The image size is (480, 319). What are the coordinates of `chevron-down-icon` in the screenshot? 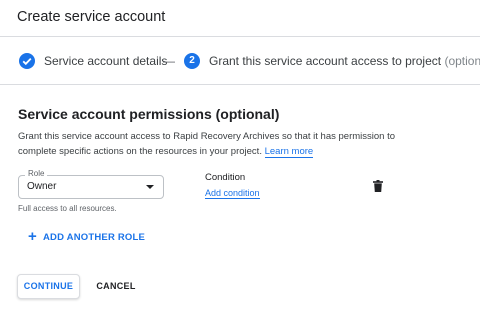 It's located at (150, 187).